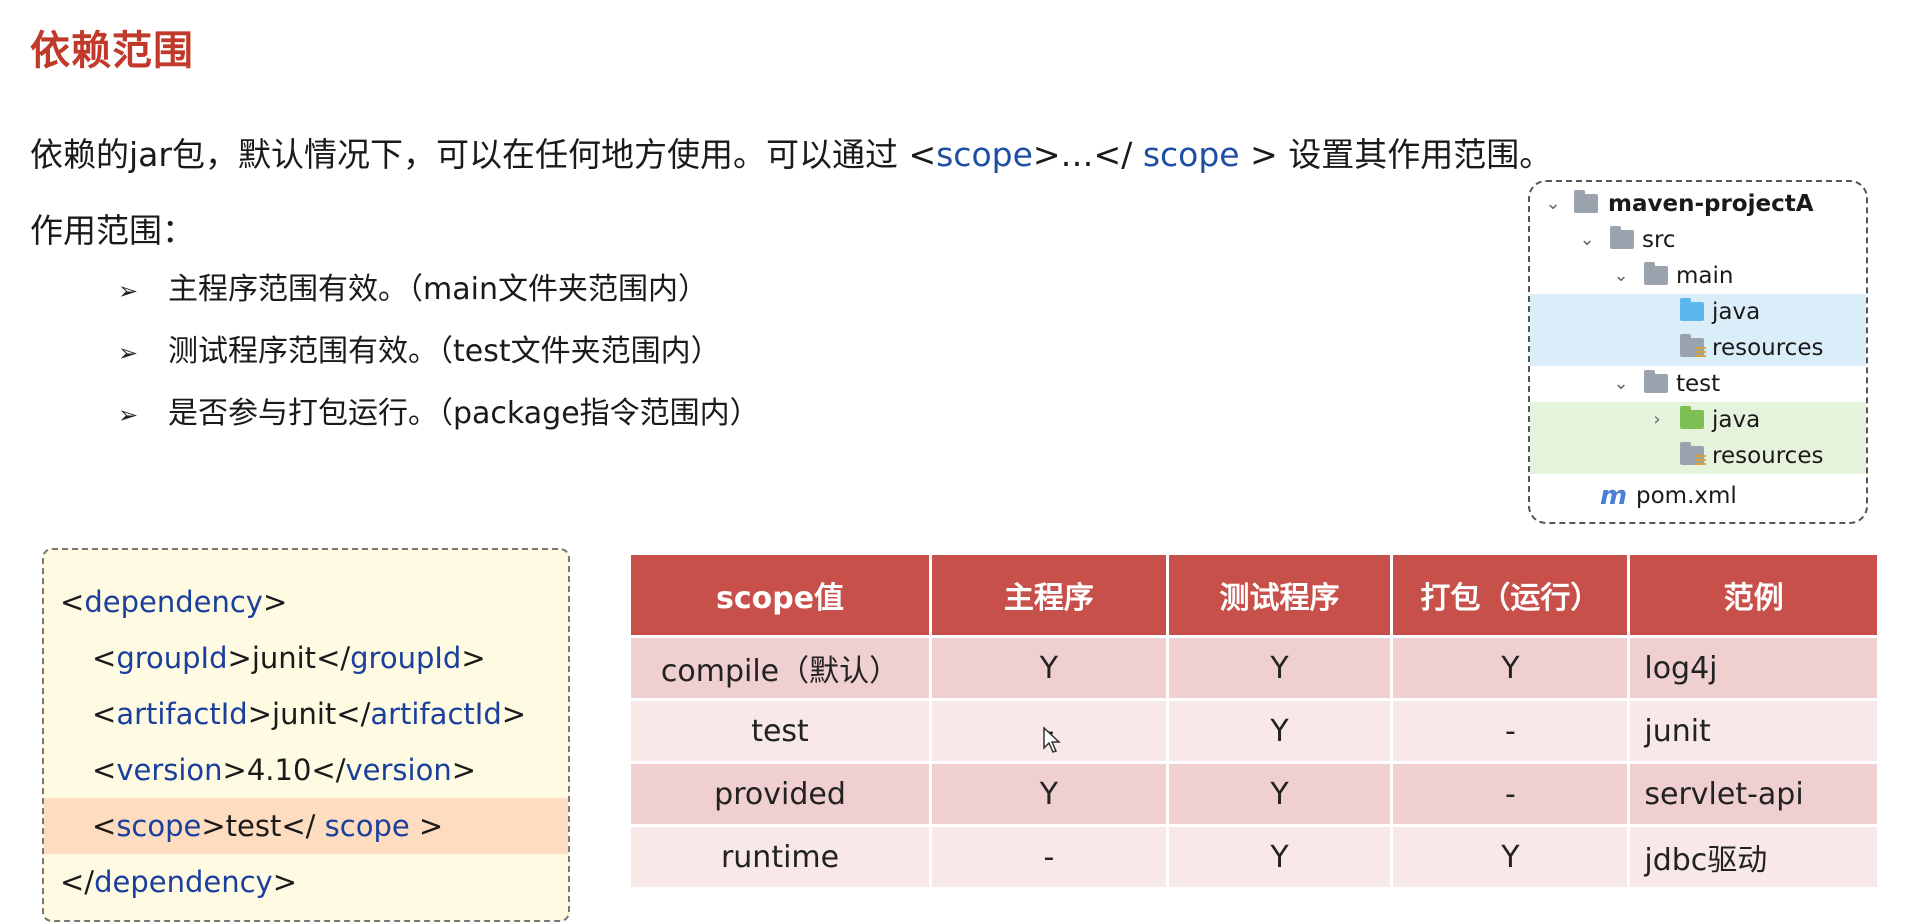 This screenshot has width=1920, height=922. I want to click on tree-label: src, so click(1659, 240).